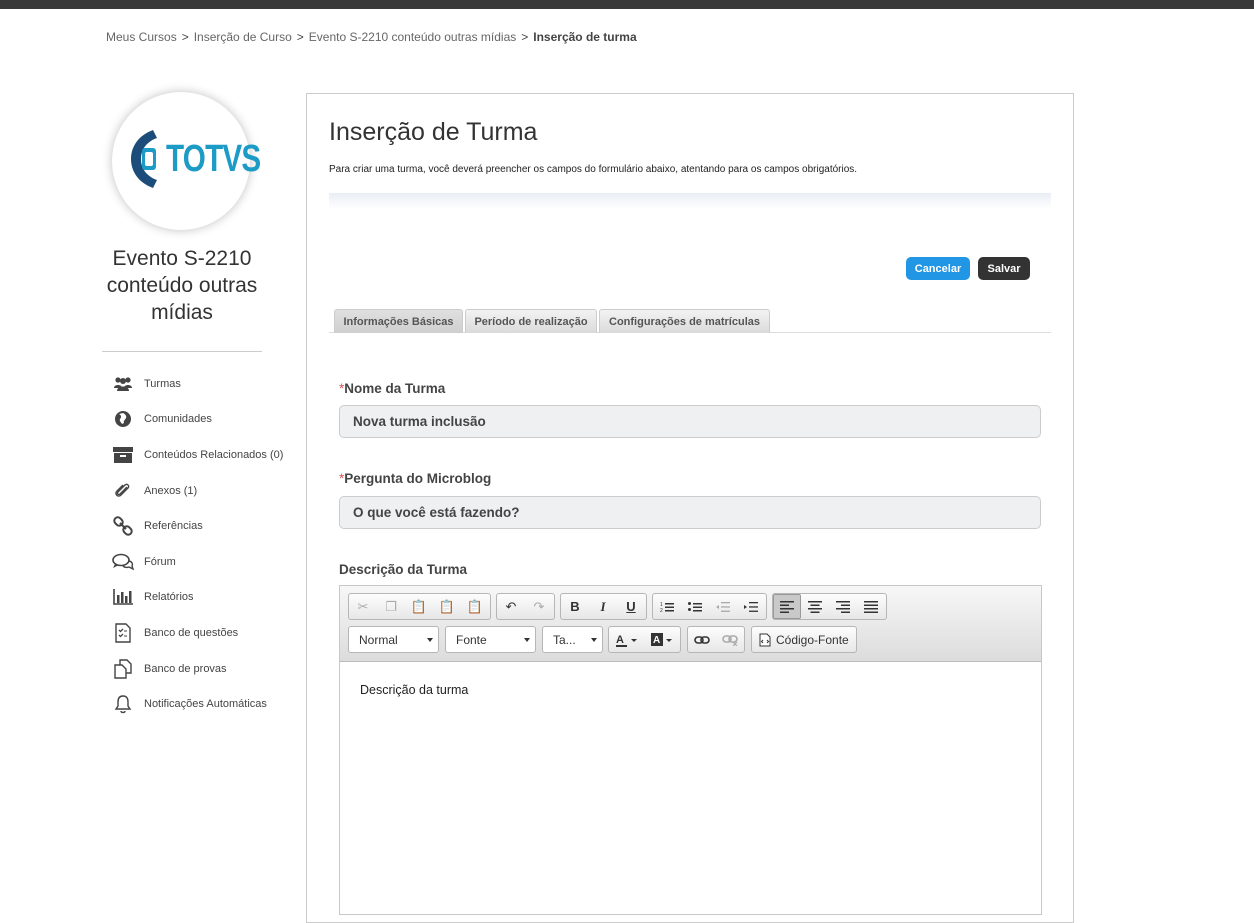 This screenshot has width=1254, height=923. What do you see at coordinates (412, 37) in the screenshot?
I see `breadcrumb-evento: Evento S-2210 conteúdo outras mídias` at bounding box center [412, 37].